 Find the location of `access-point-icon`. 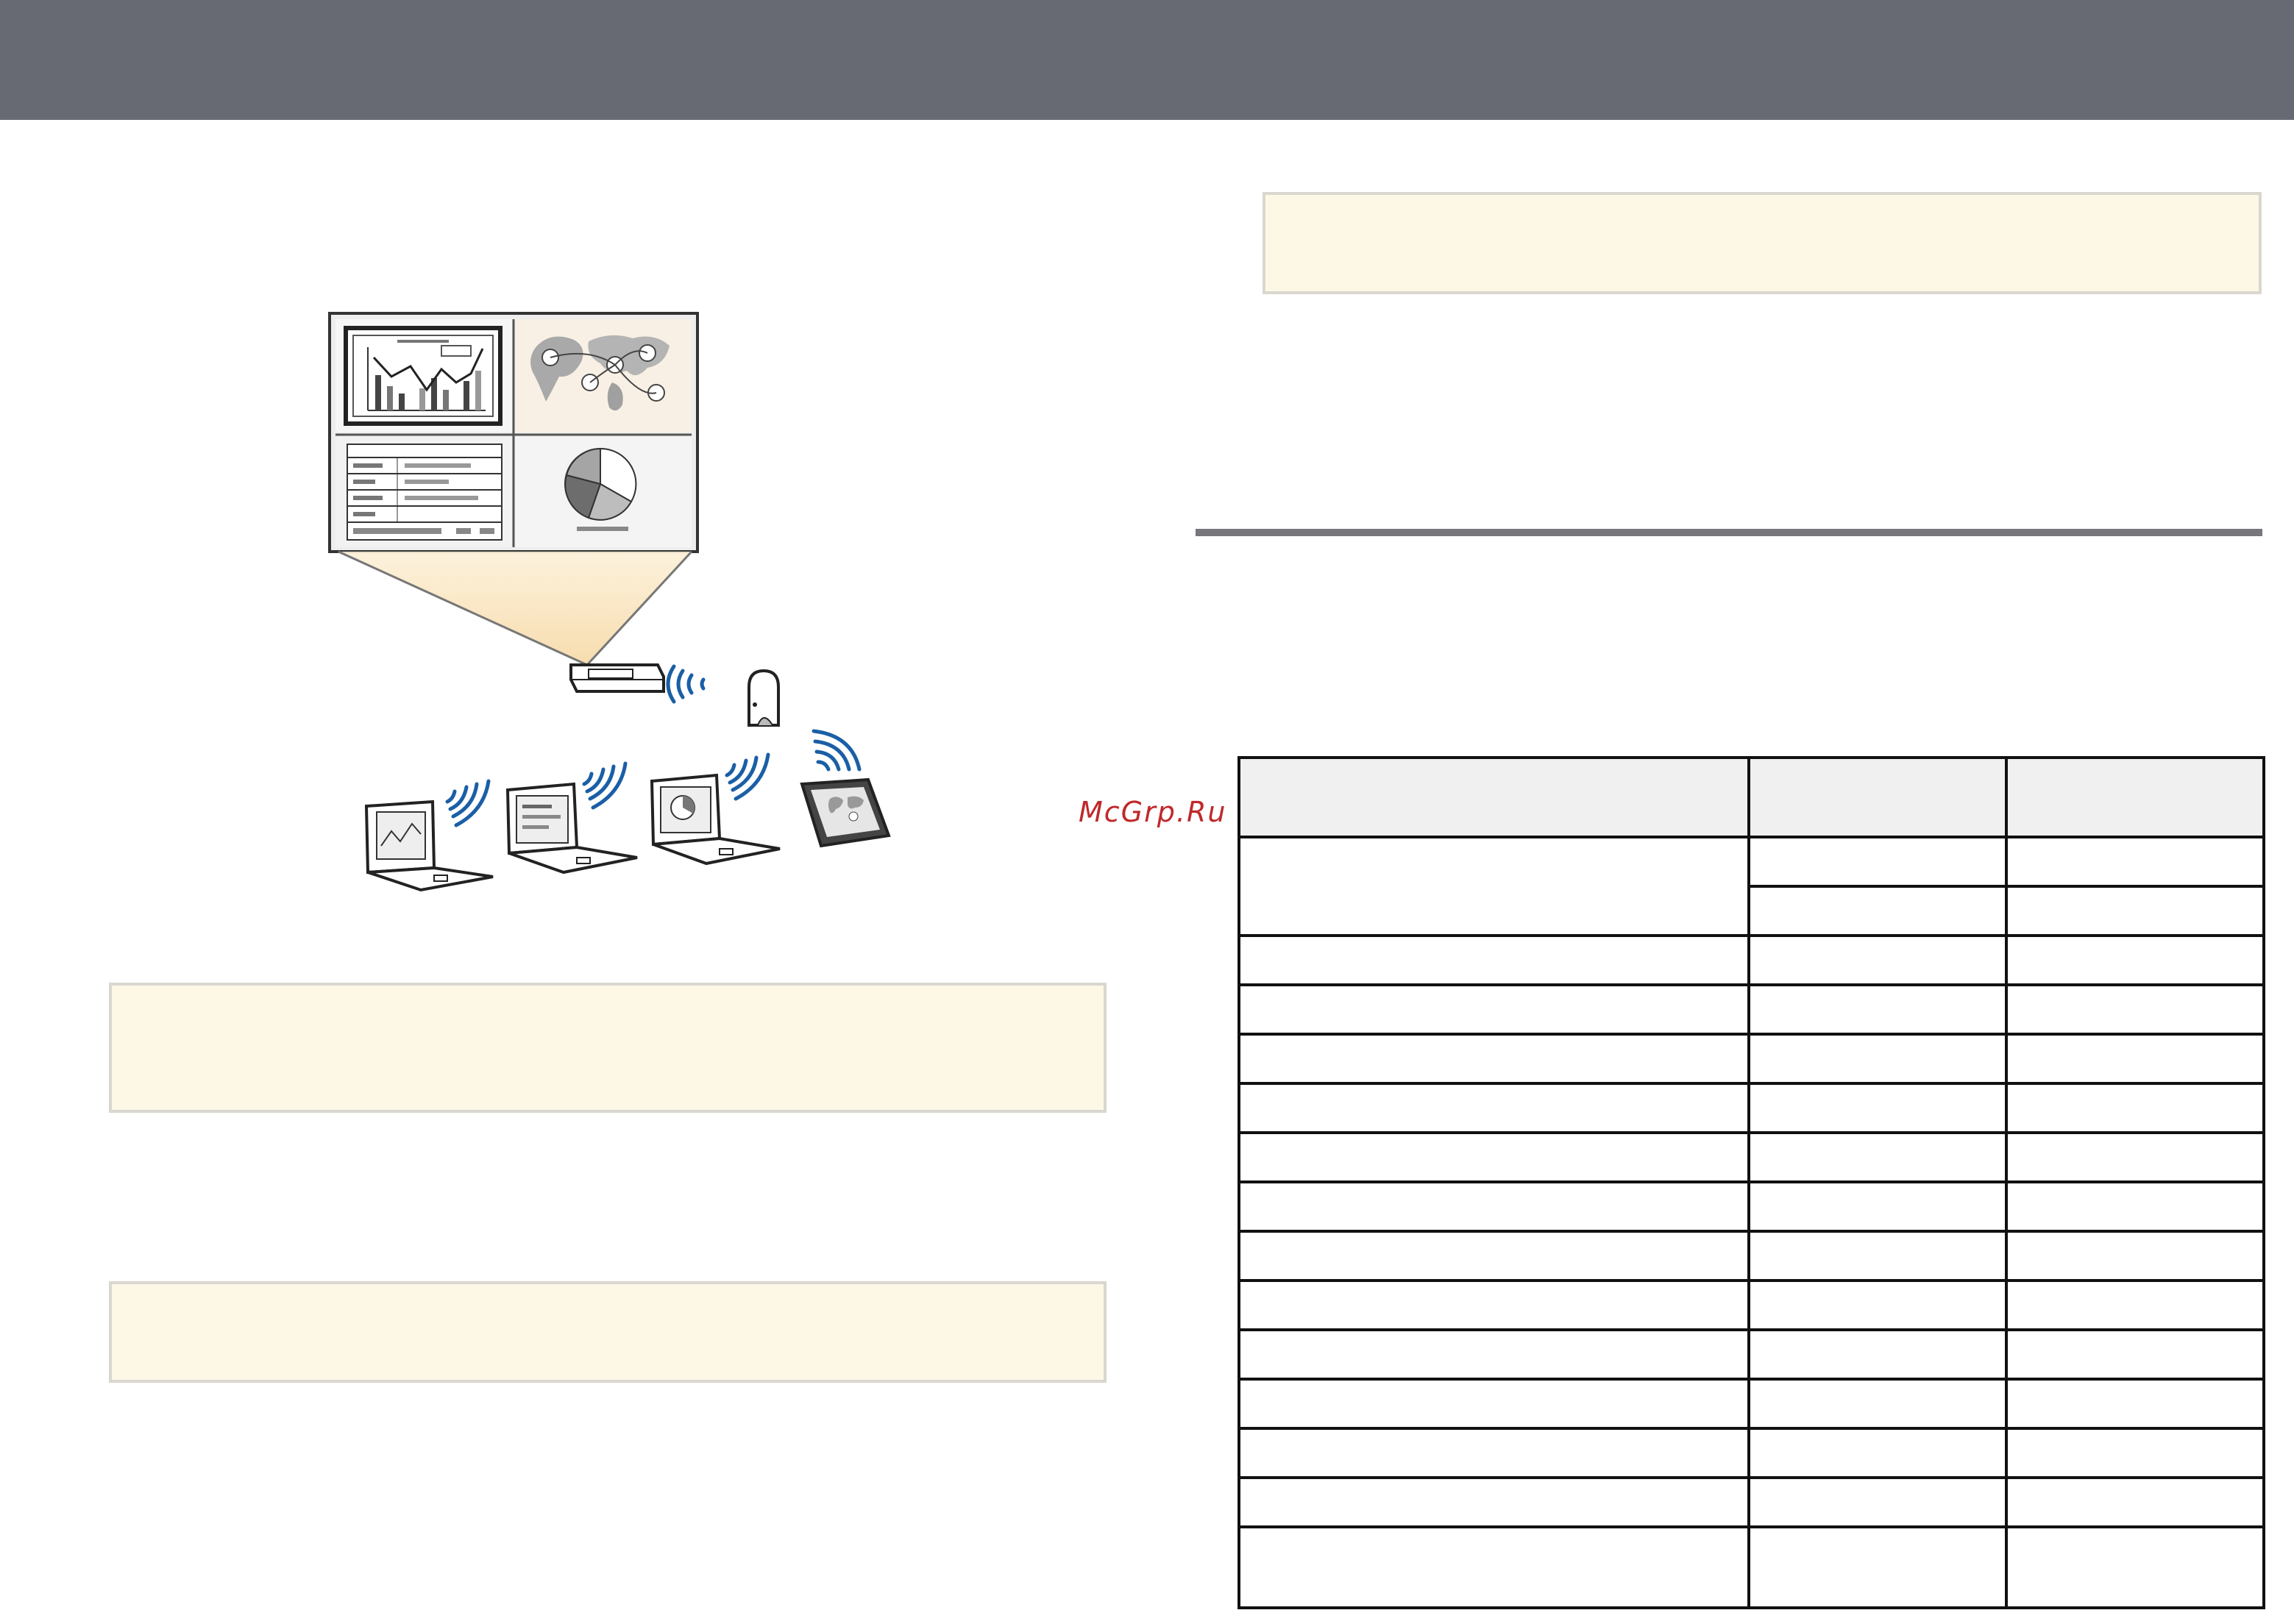

access-point-icon is located at coordinates (763, 698).